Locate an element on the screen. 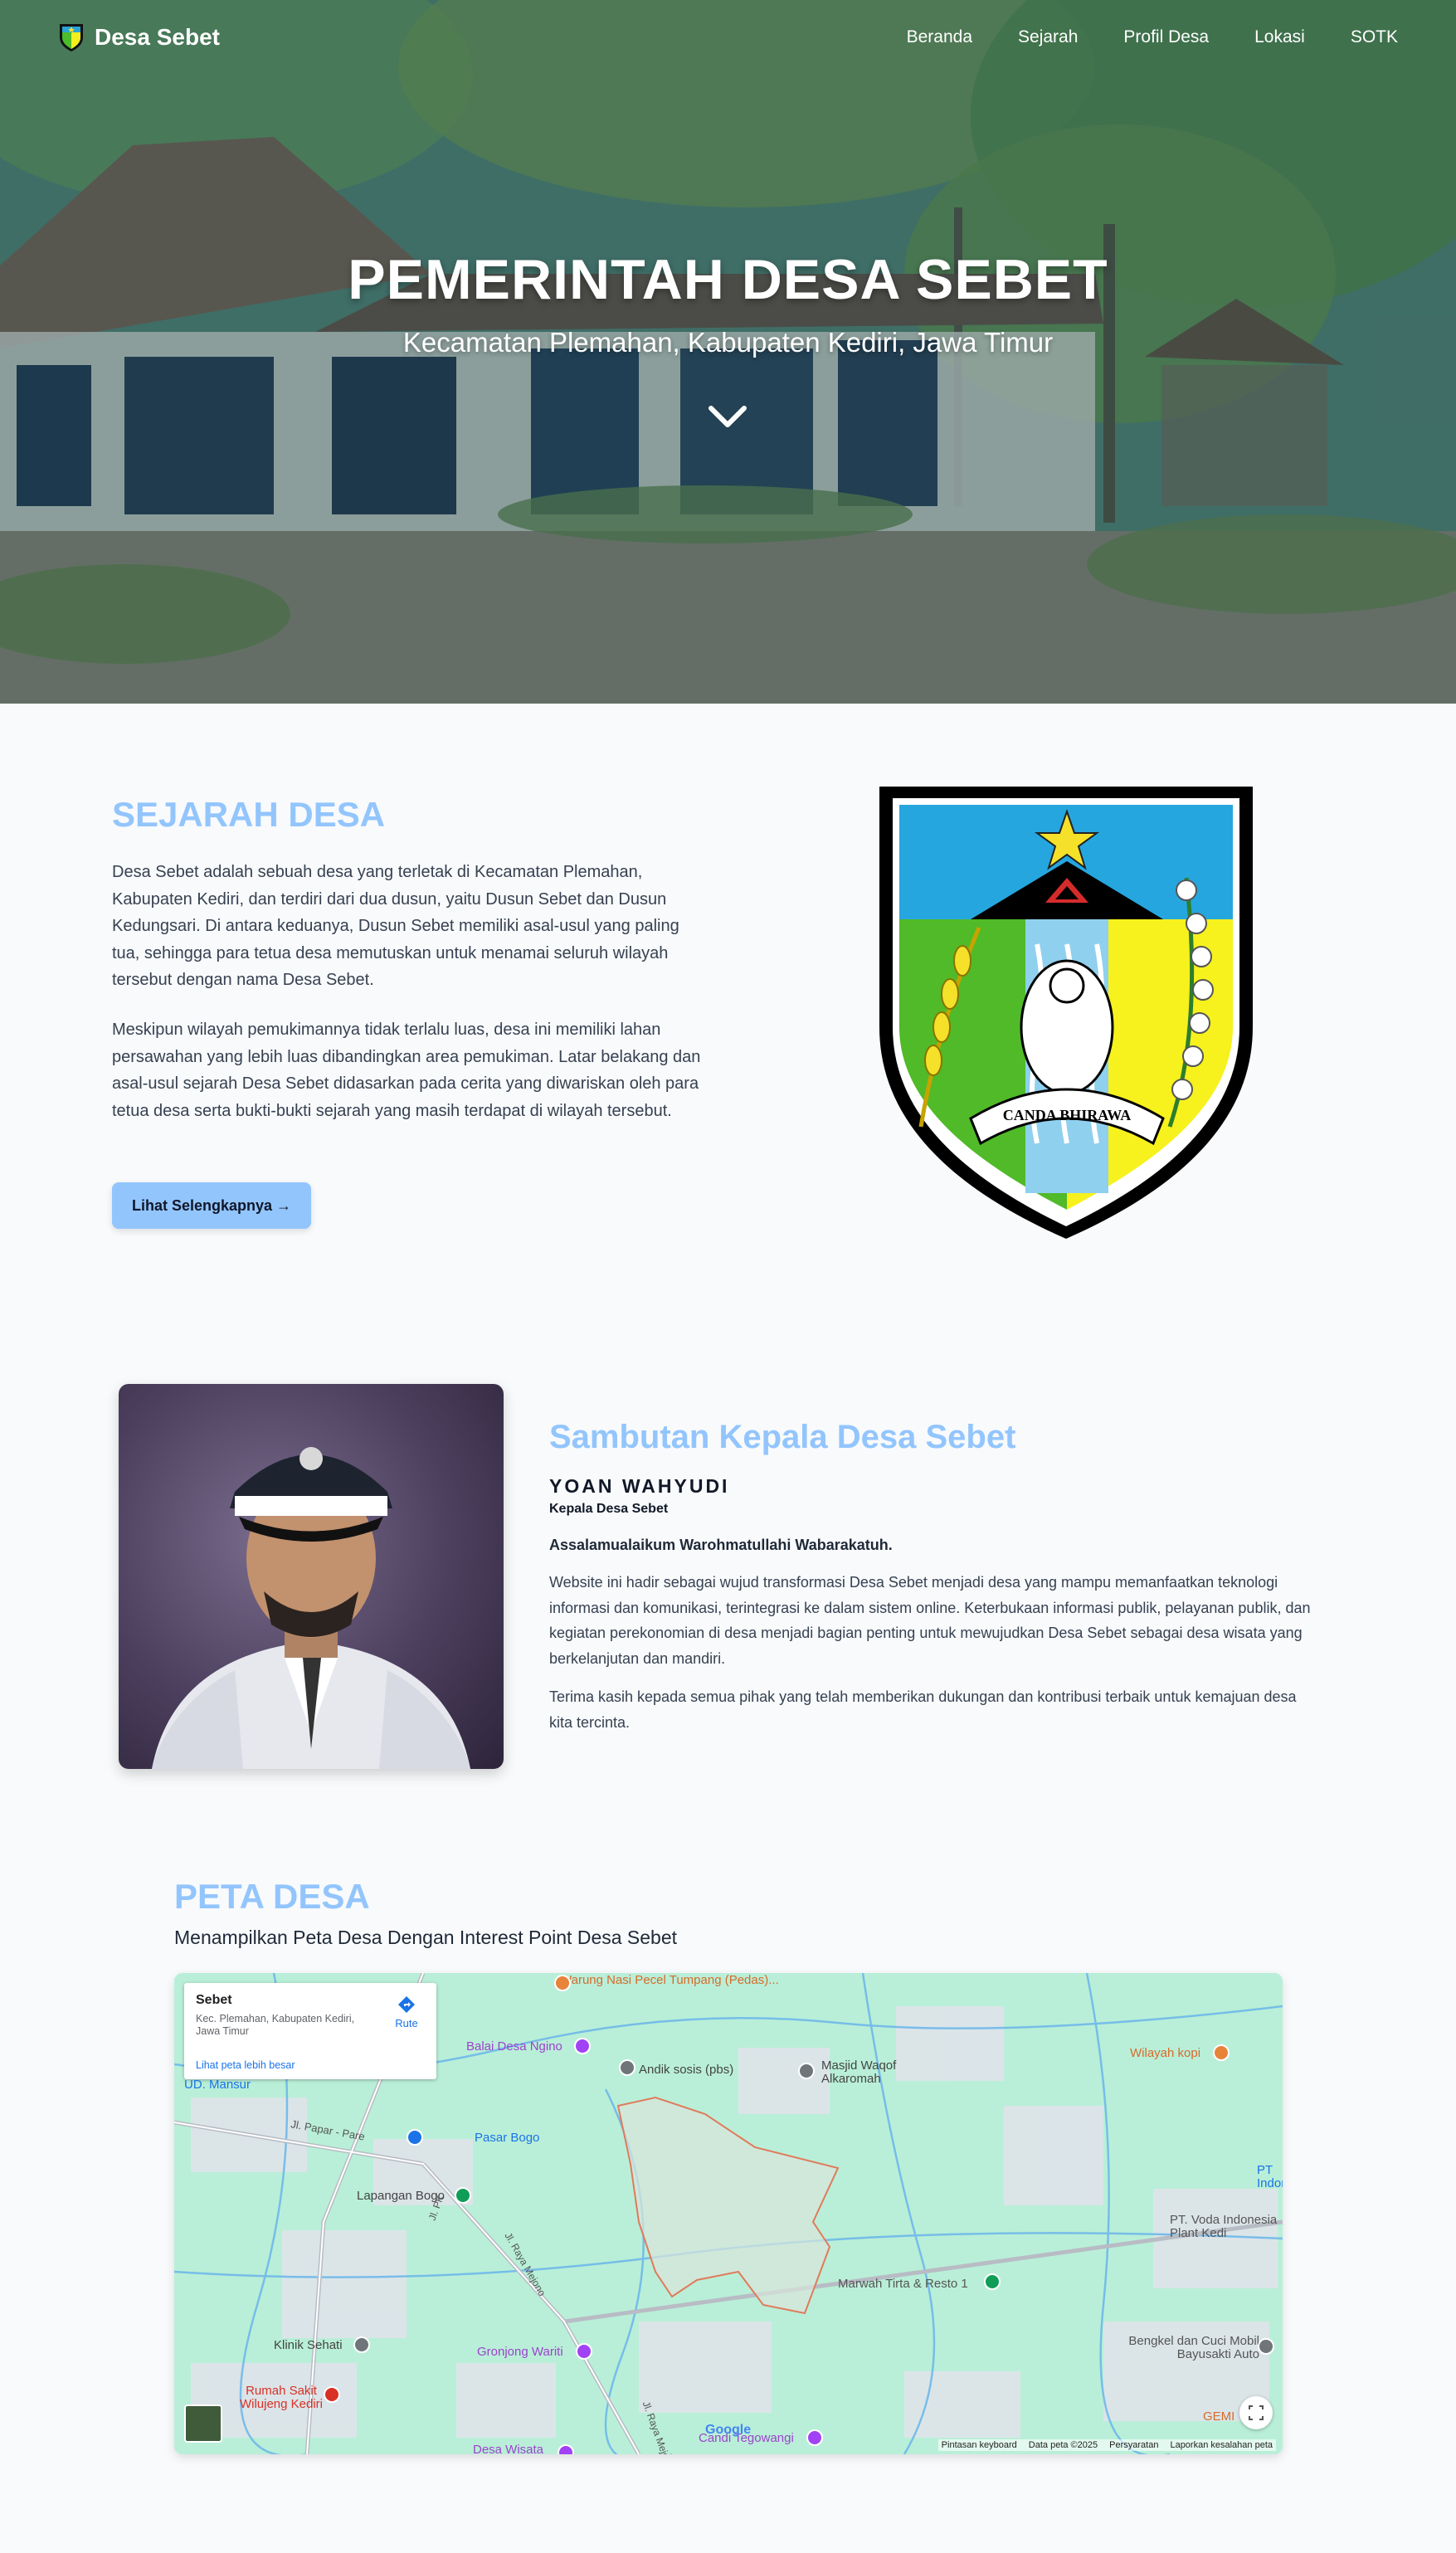  fullscreen-button is located at coordinates (1256, 2412).